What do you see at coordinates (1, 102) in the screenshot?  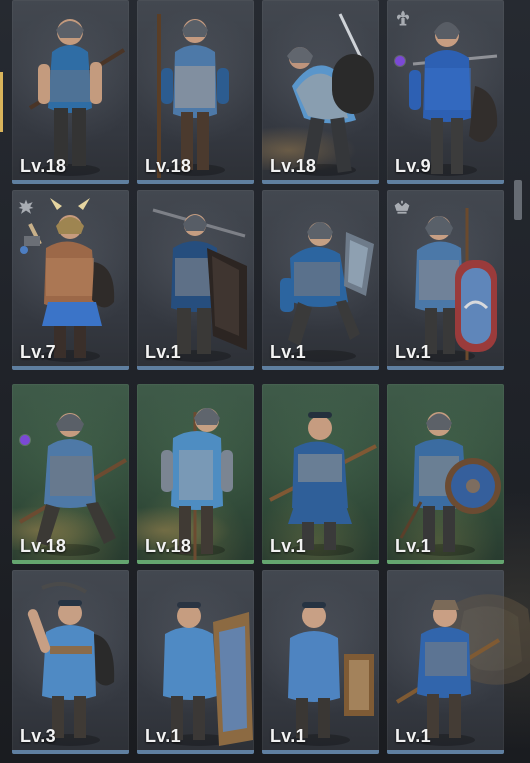 I see `selection-accent-bar` at bounding box center [1, 102].